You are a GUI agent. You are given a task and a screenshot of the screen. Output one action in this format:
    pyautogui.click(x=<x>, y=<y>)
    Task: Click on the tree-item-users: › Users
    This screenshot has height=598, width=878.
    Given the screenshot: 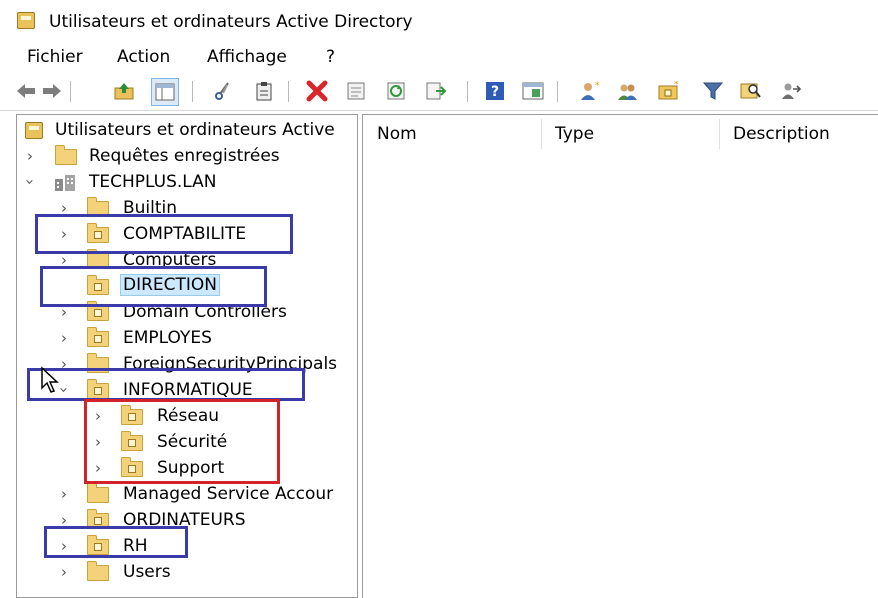 What is the action you would take?
    pyautogui.click(x=187, y=573)
    